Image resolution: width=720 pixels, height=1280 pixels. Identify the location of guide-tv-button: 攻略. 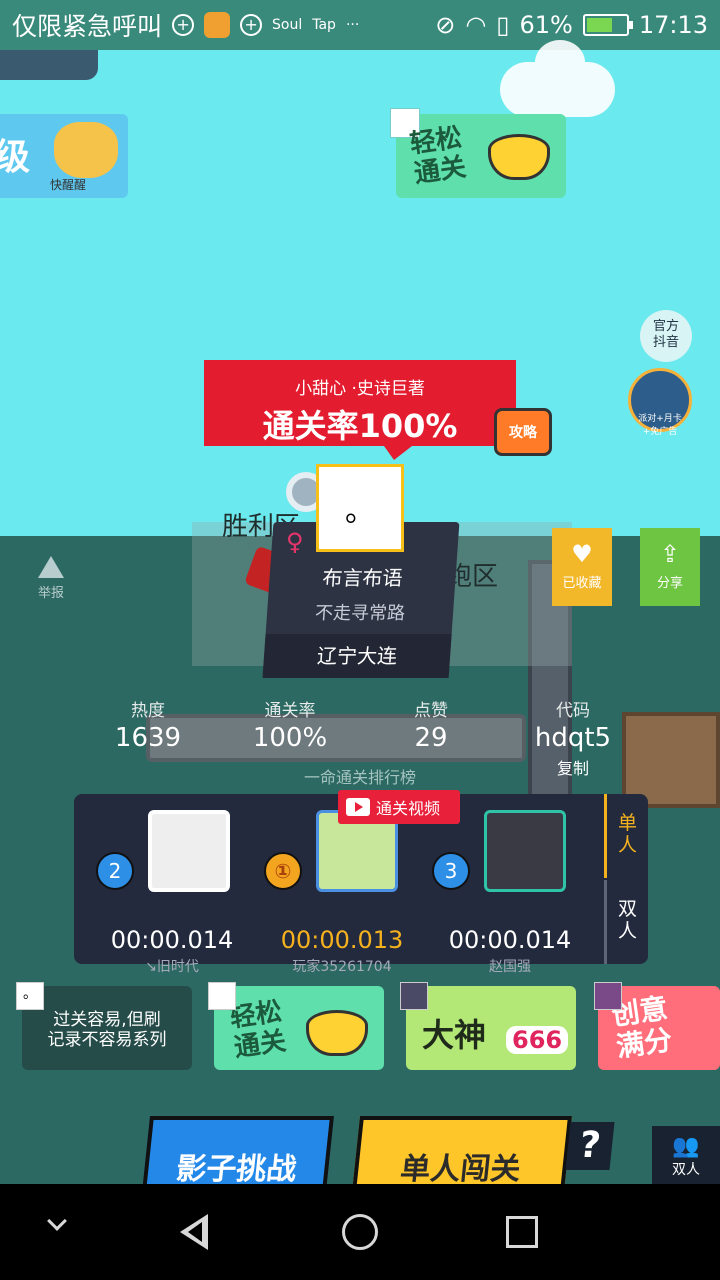
(523, 432).